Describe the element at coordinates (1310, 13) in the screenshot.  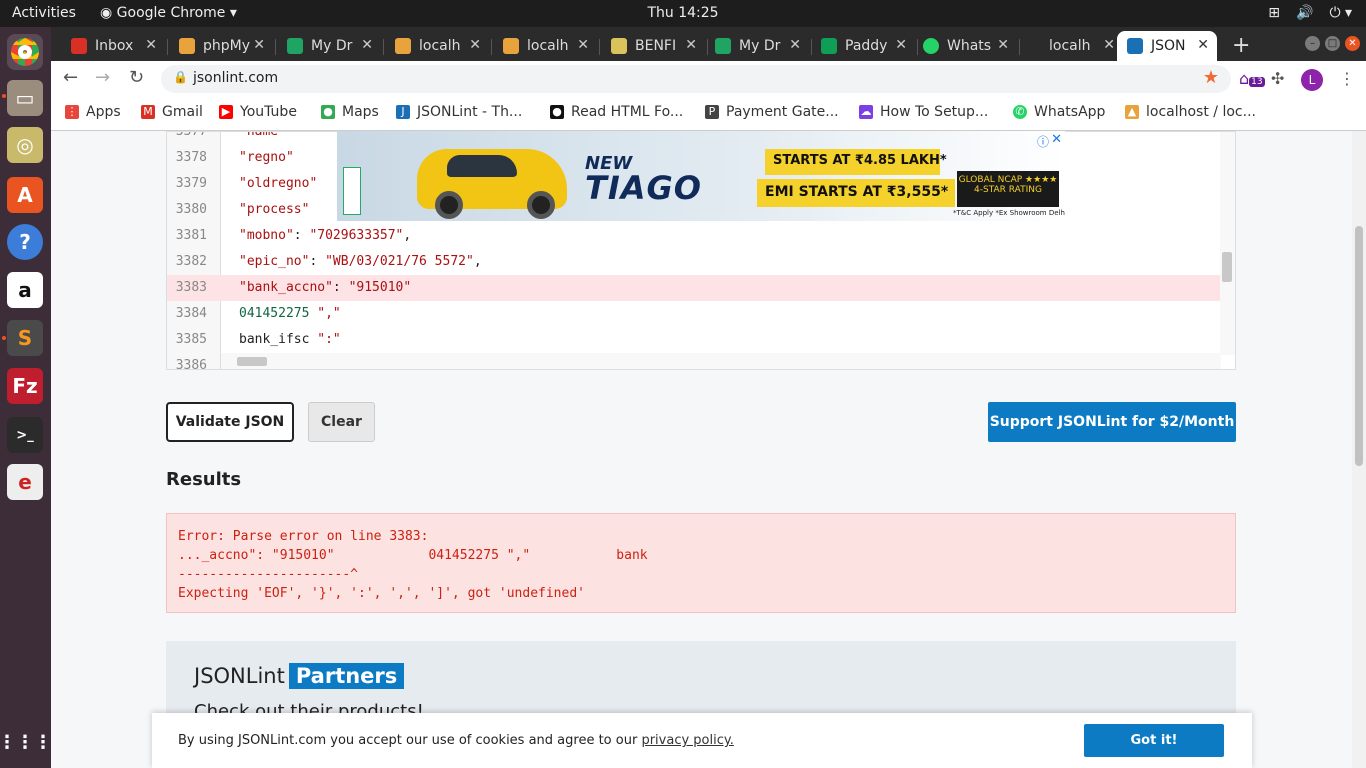
I see `system-tray: ⊞ 🔊 ⏻ ▾` at that location.